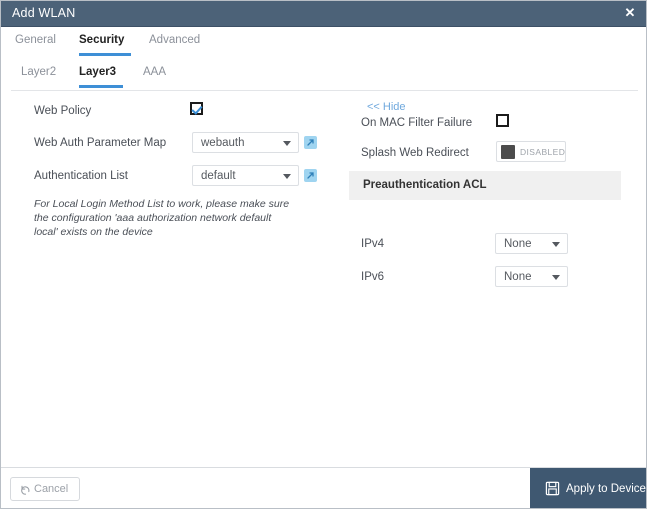  What do you see at coordinates (35, 40) in the screenshot?
I see `tab-general-label: General` at bounding box center [35, 40].